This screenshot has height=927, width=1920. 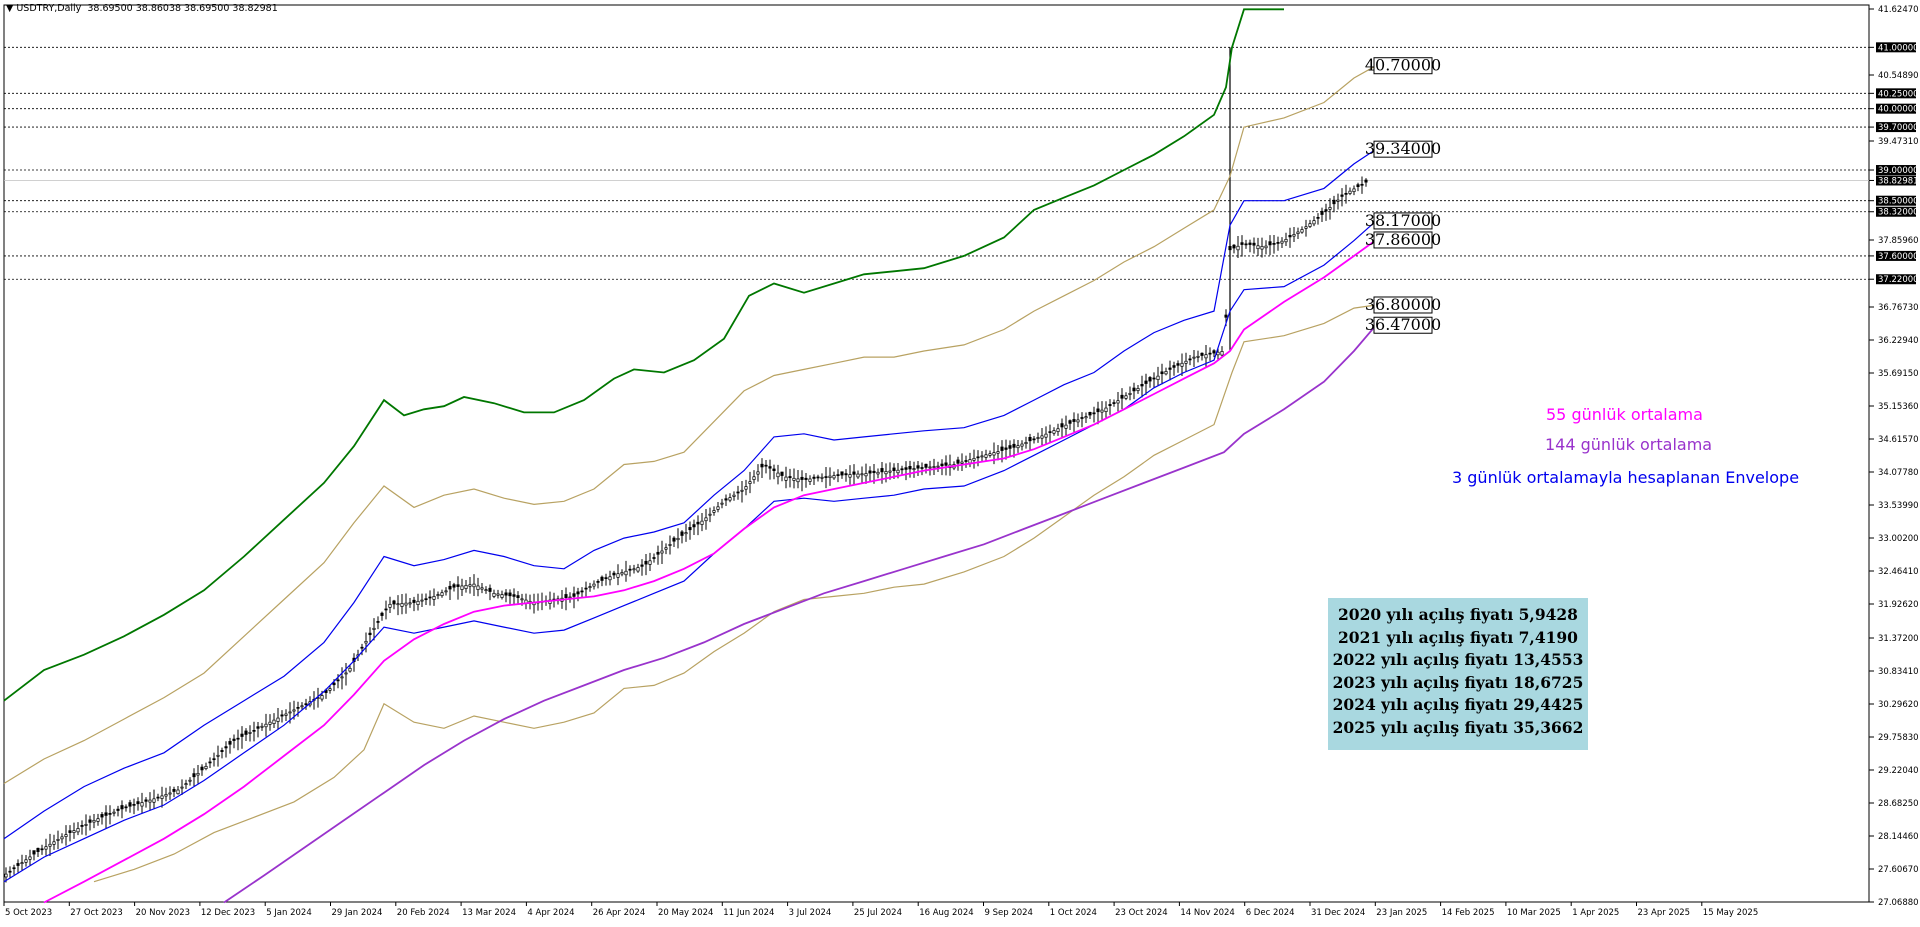 I want to click on y-tick-label: 37.85960, so click(x=1898, y=241).